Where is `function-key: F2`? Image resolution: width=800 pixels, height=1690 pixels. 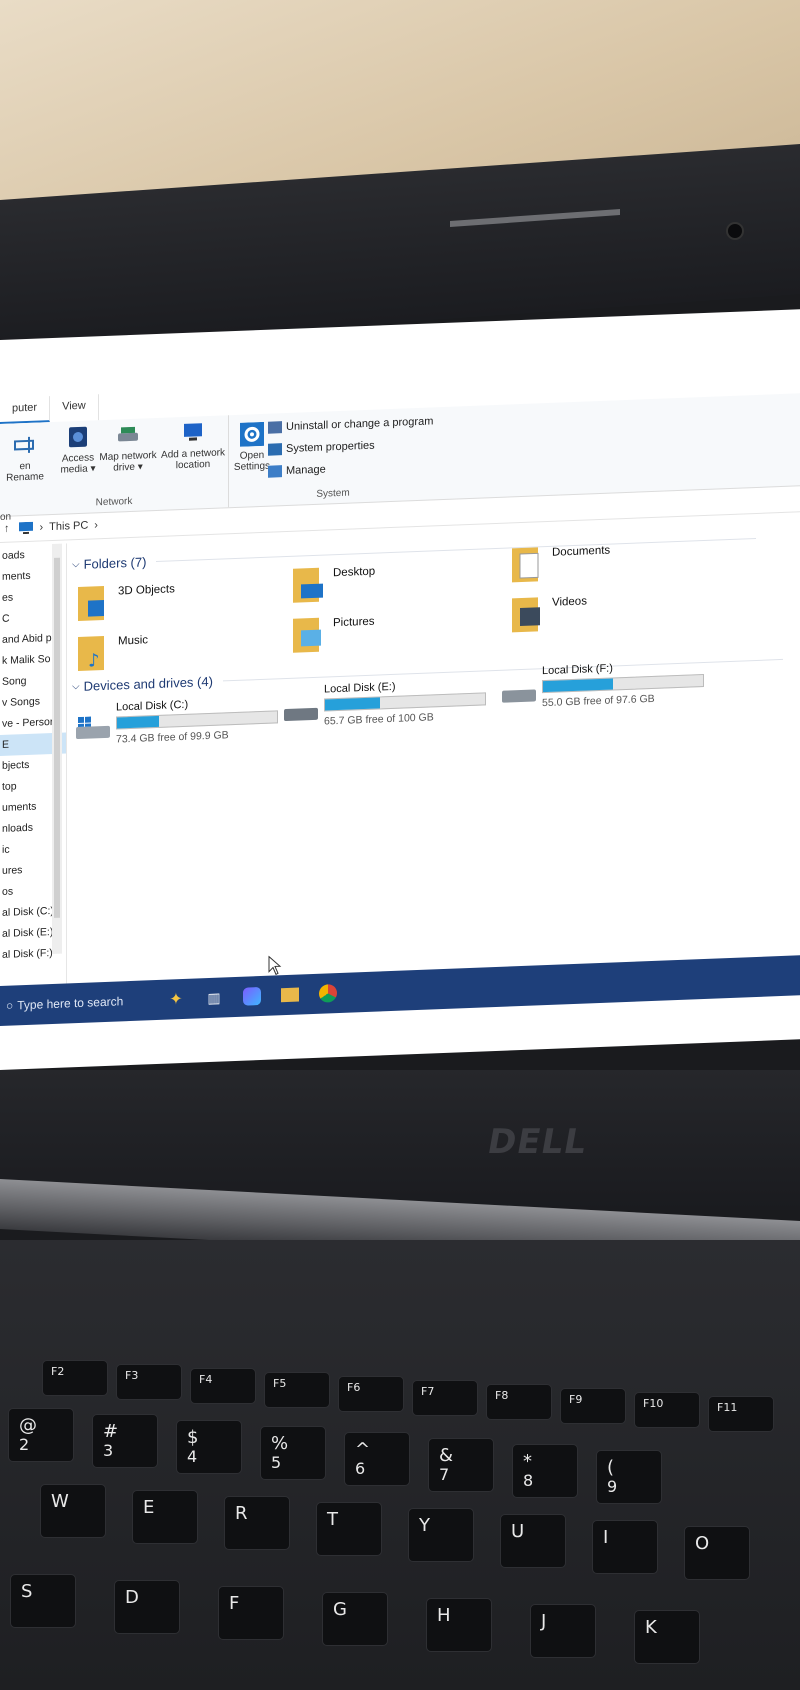
function-key: F2 is located at coordinates (75, 1378).